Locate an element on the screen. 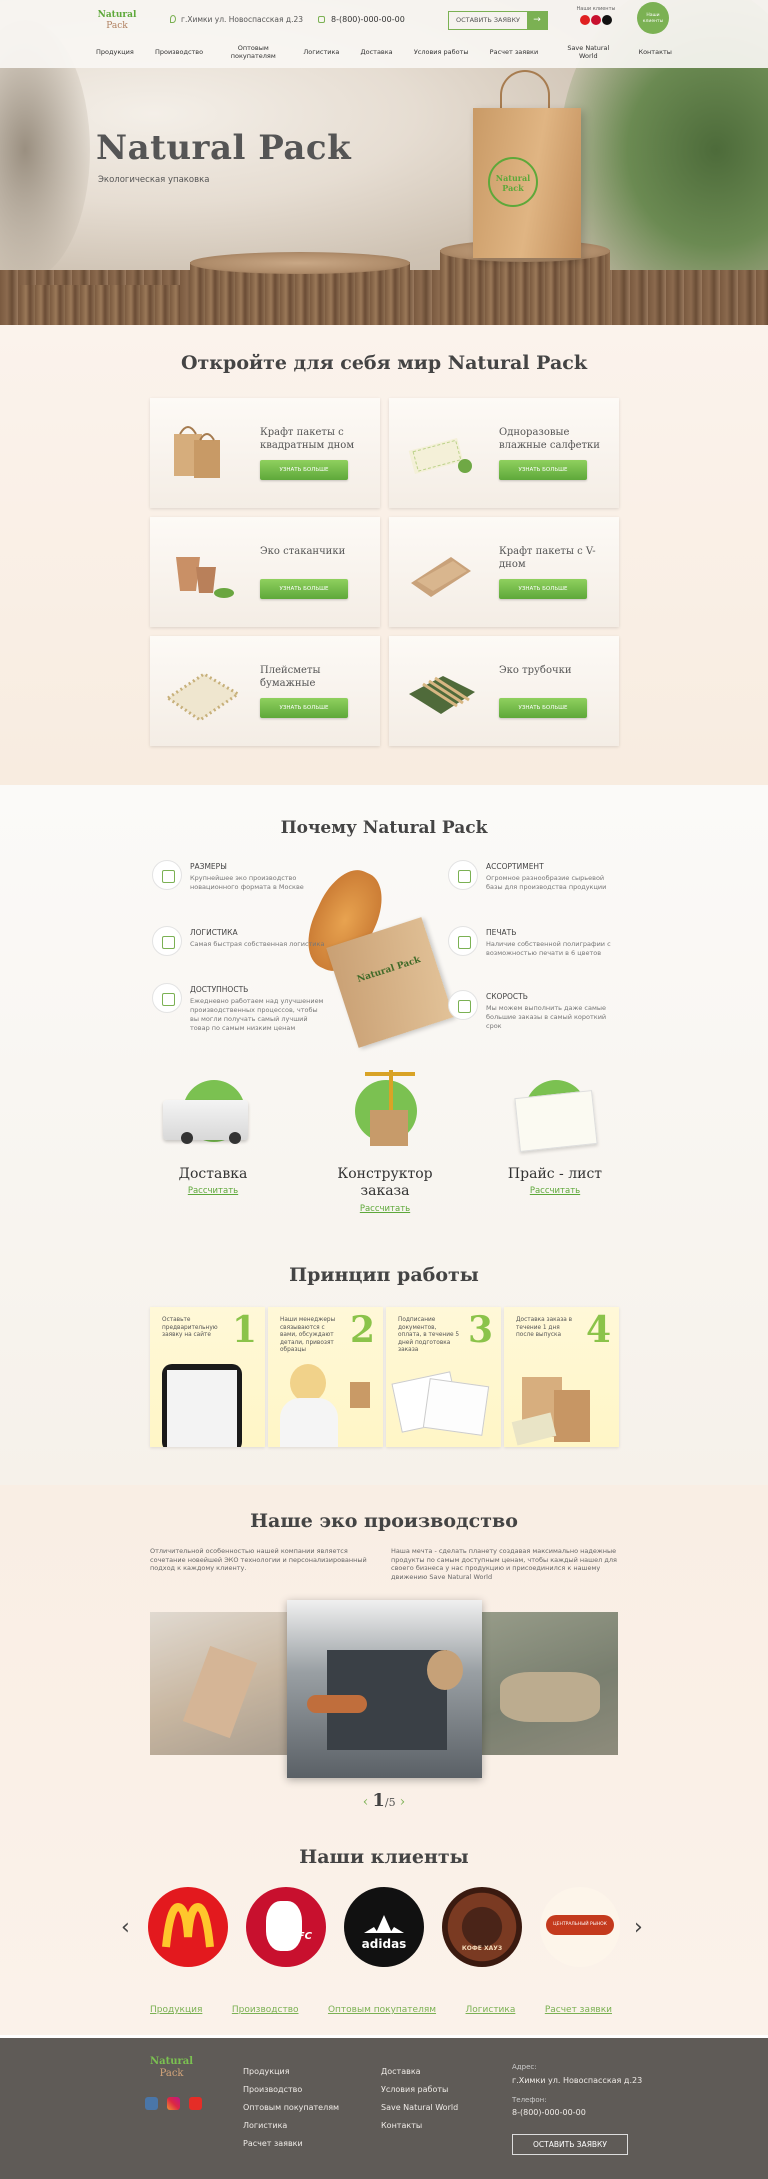  printer-icon is located at coordinates (463, 941).